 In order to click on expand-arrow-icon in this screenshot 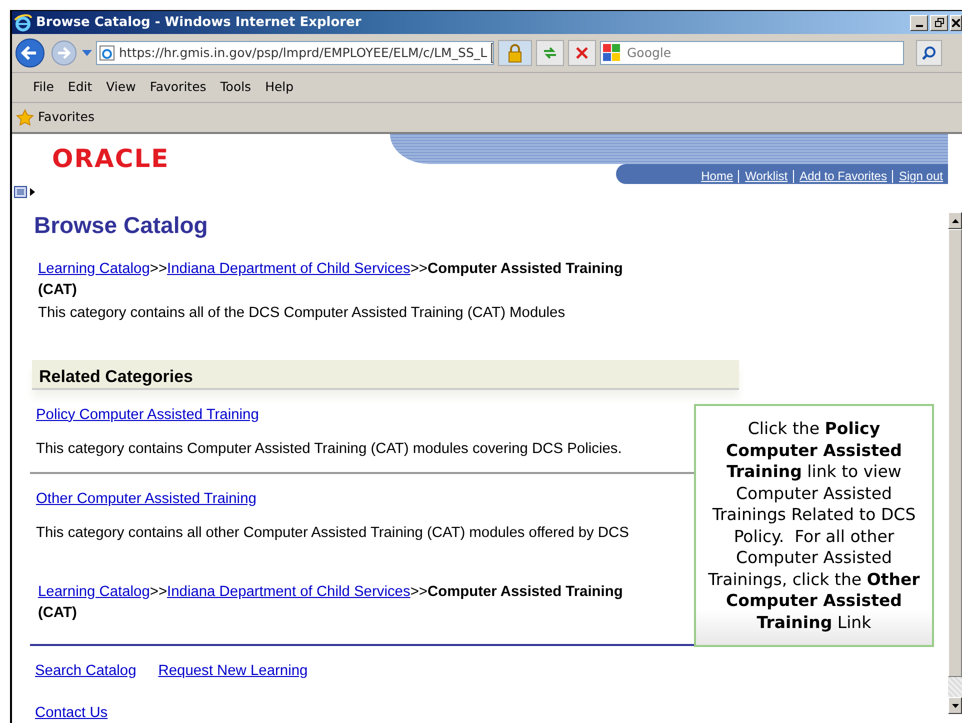, I will do `click(32, 192)`.